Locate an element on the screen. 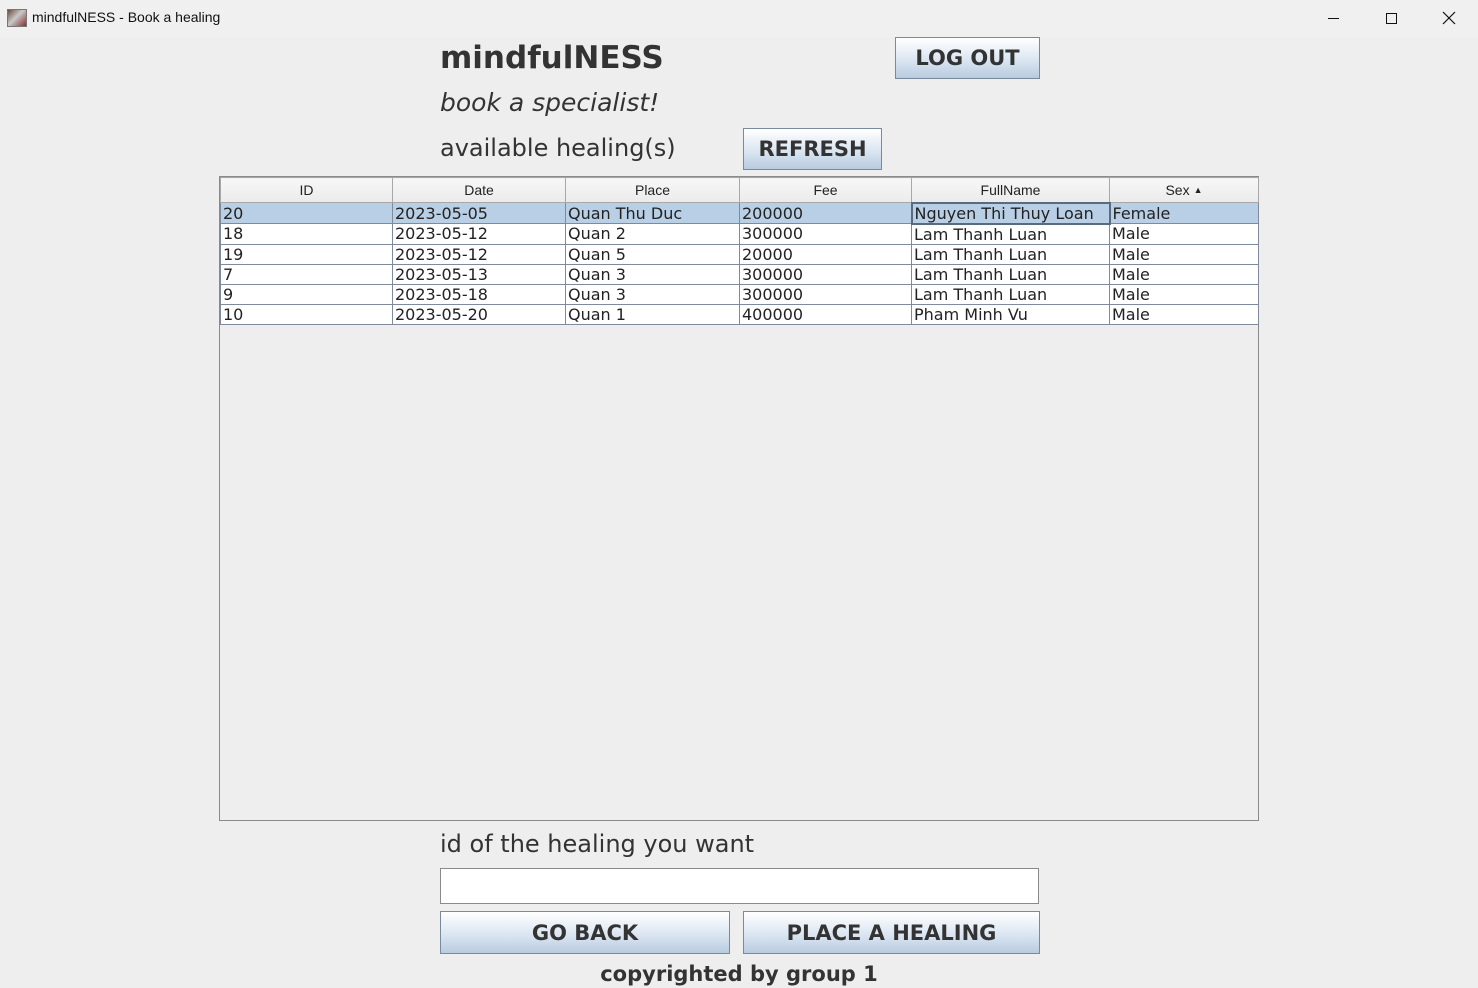 The width and height of the screenshot is (1478, 988). table-cell-sex: Female is located at coordinates (1184, 213).